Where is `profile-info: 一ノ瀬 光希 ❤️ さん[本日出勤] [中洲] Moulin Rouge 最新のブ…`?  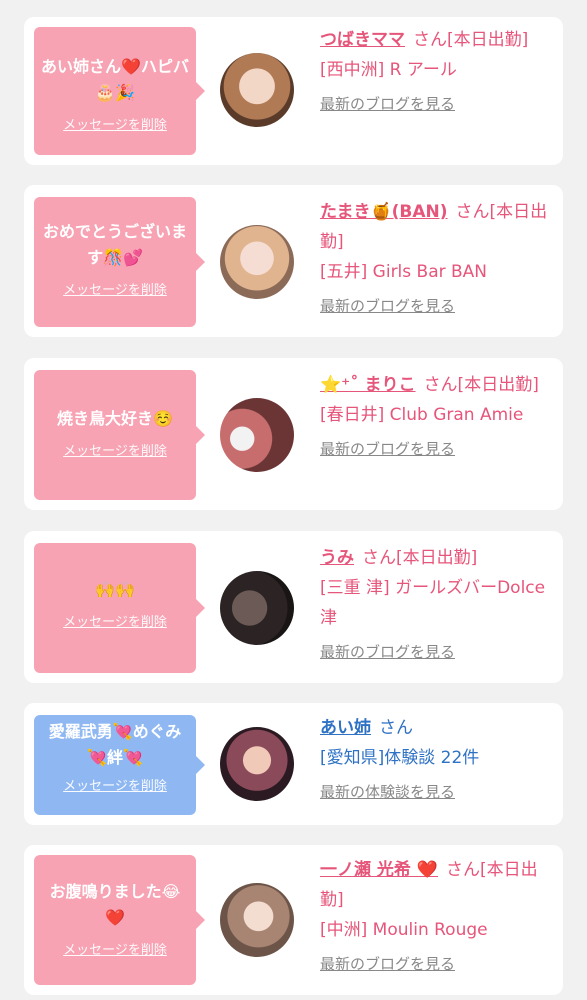
profile-info: 一ノ瀬 光希 ❤️ さん[本日出勤] [中洲] Moulin Rouge 最新のブ… is located at coordinates (438, 914).